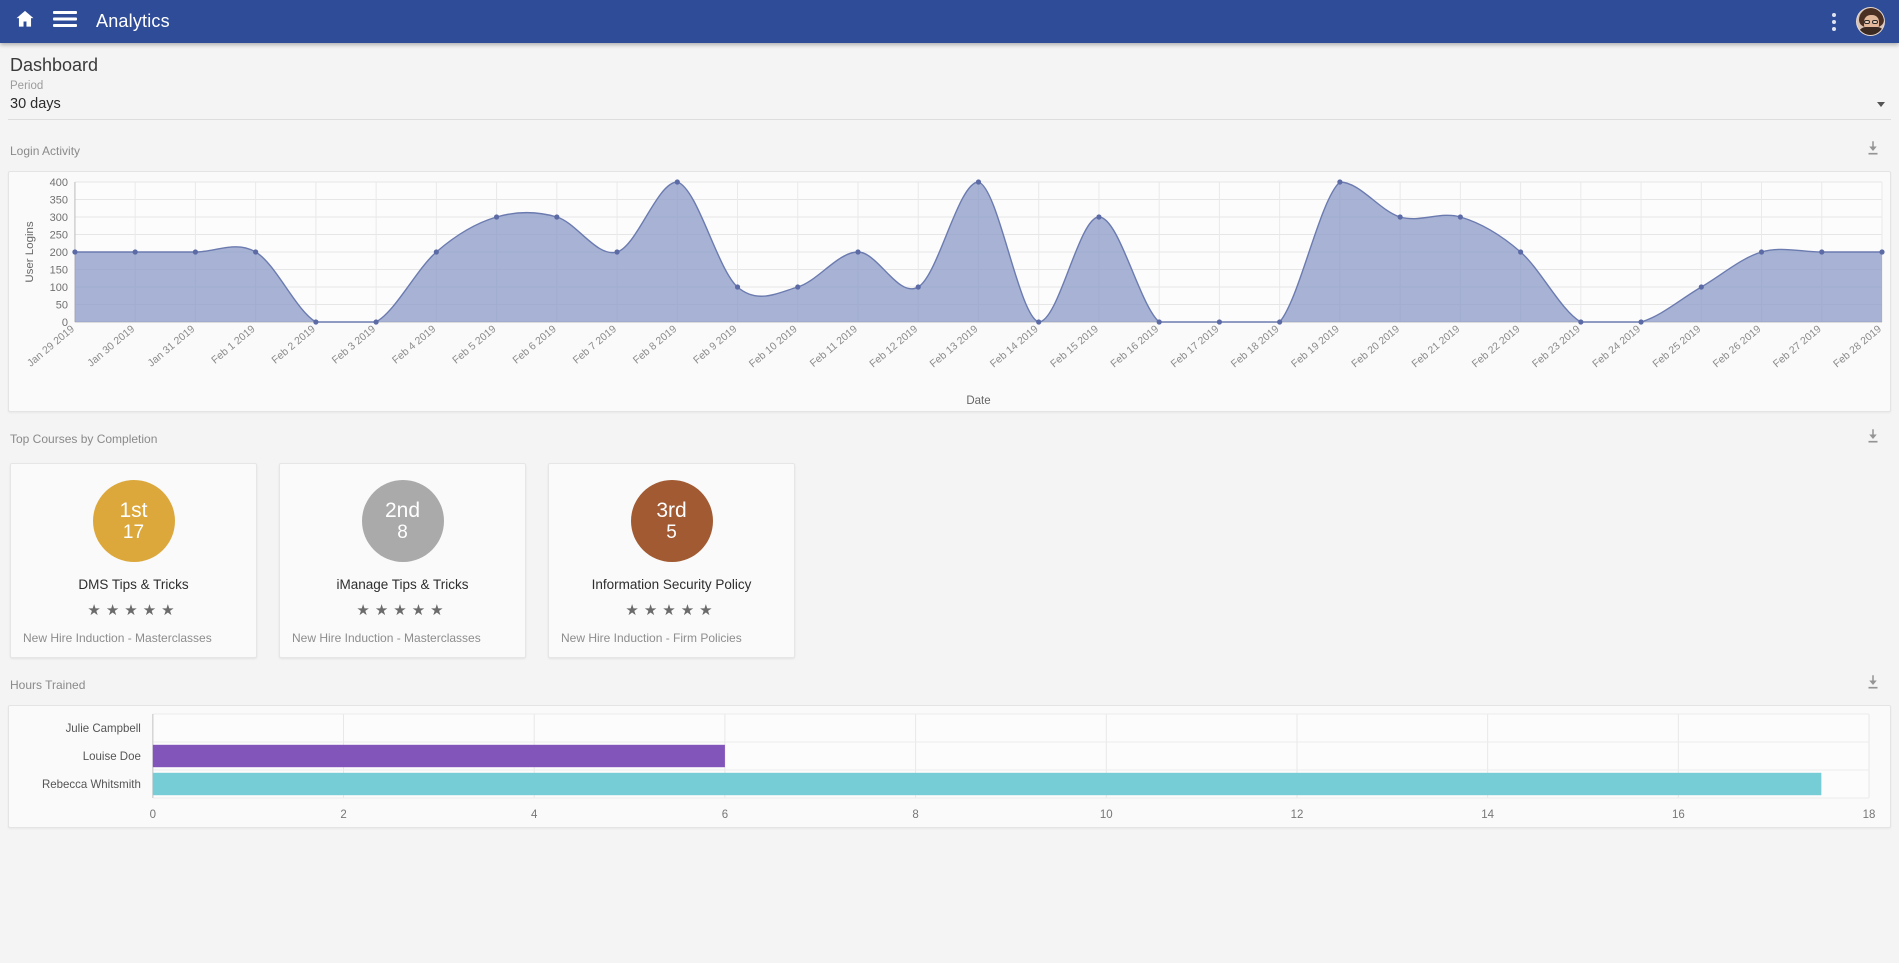 This screenshot has width=1899, height=963. I want to click on x-axis-tick: Feb 6 2019, so click(535, 345).